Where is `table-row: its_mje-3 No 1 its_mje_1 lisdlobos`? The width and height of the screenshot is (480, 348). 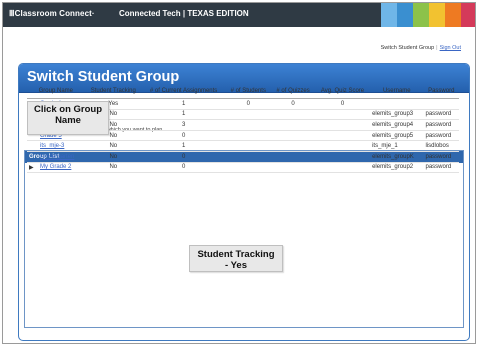 table-row: its_mje-3 No 1 its_mje_1 lisdlobos is located at coordinates (243, 146).